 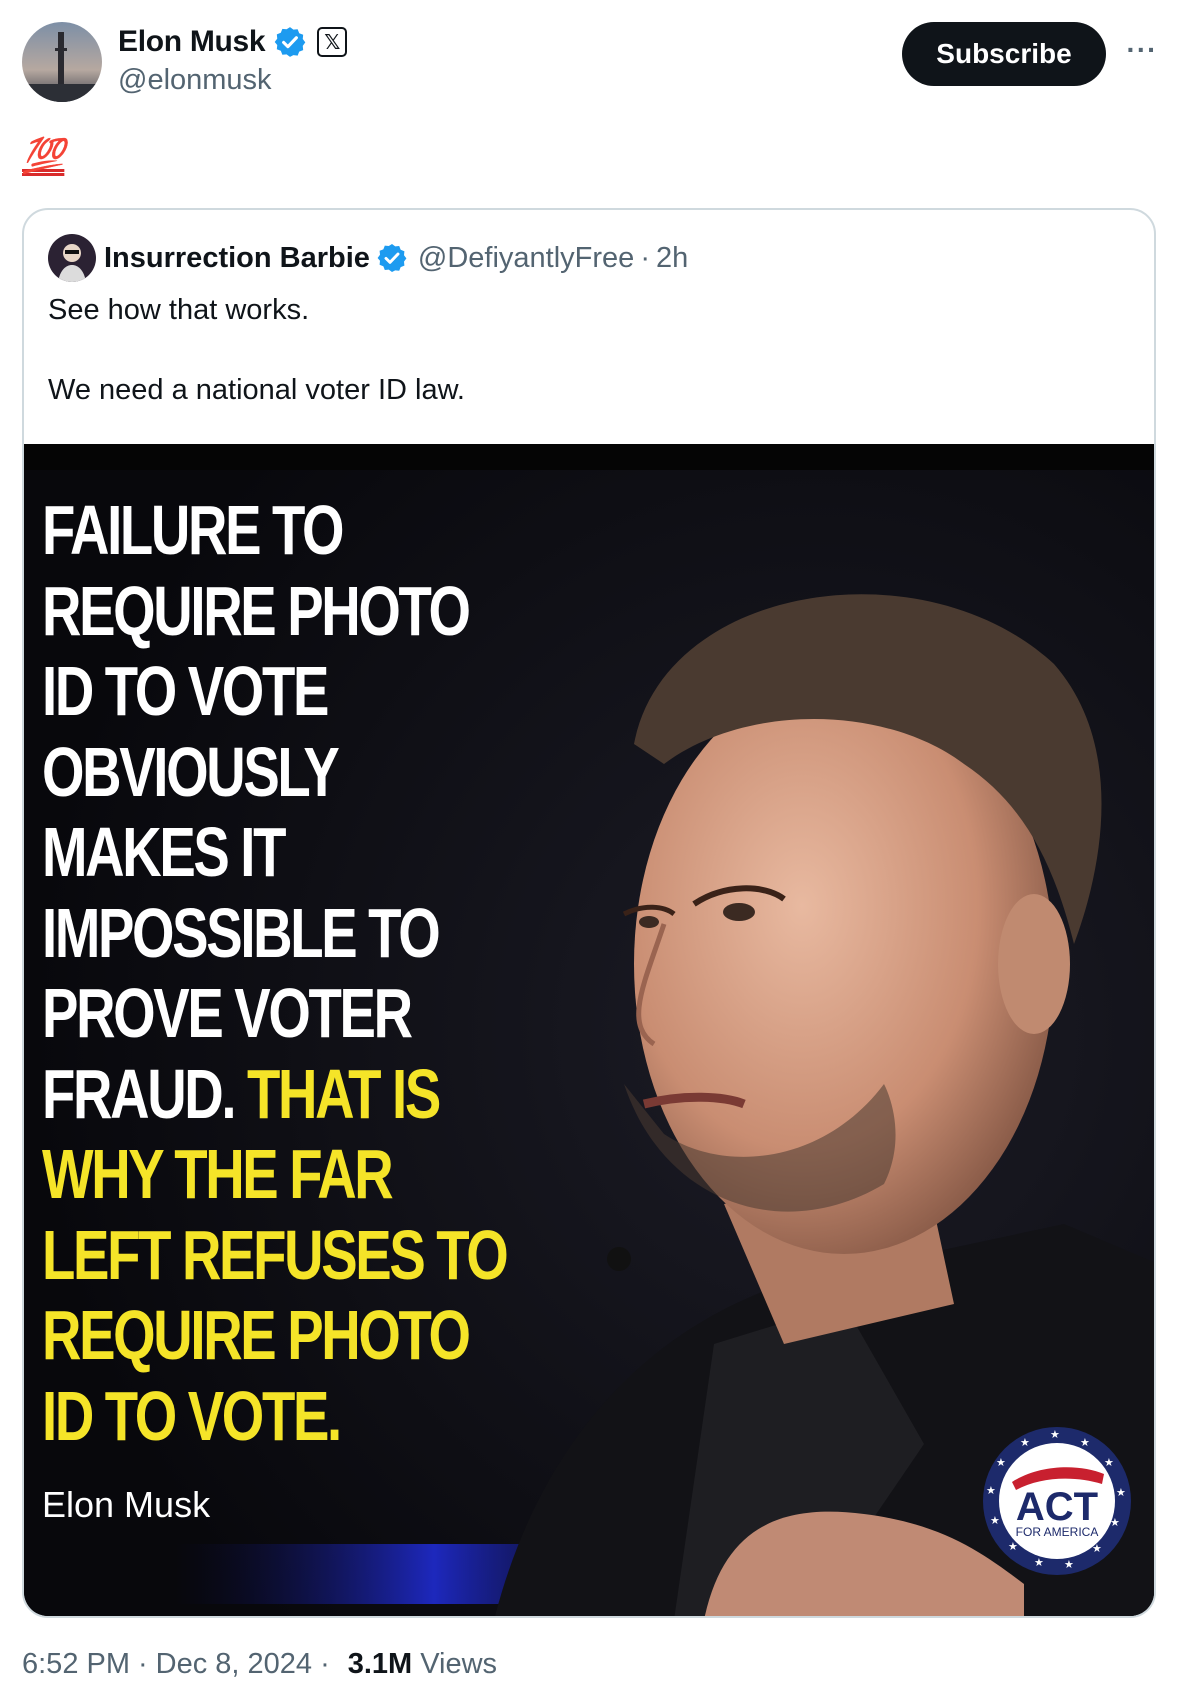 I want to click on svg-text: FOR AMERICA, so click(x=1057, y=1532).